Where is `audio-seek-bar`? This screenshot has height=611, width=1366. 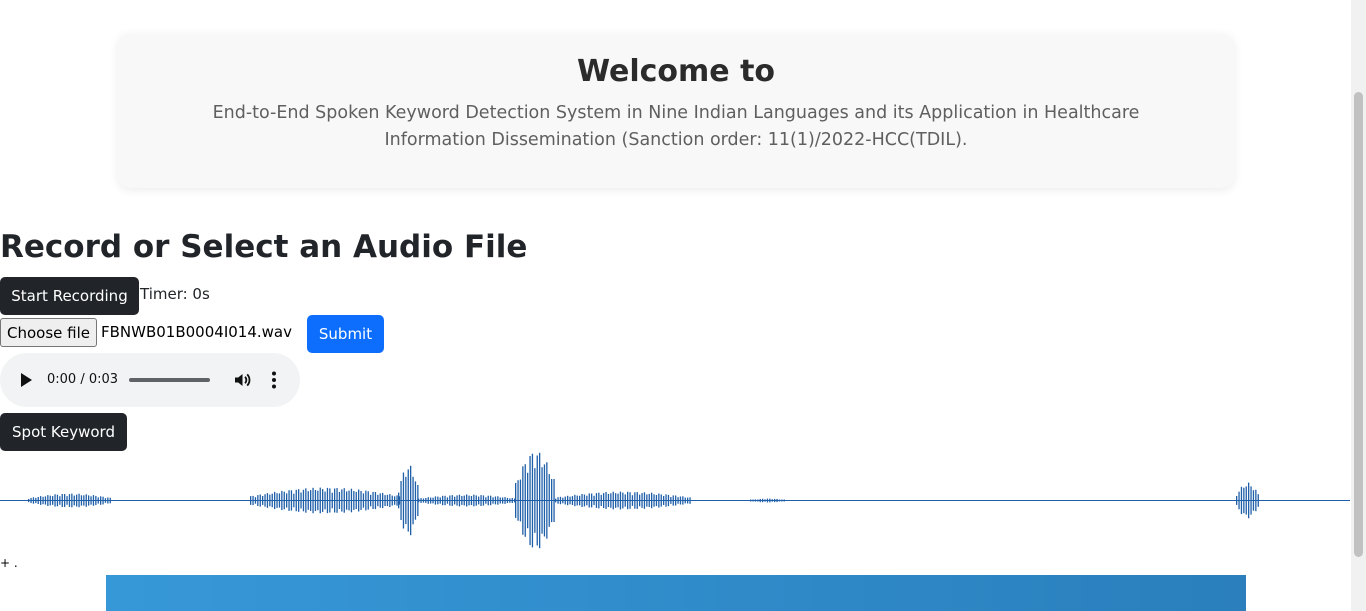 audio-seek-bar is located at coordinates (169, 380).